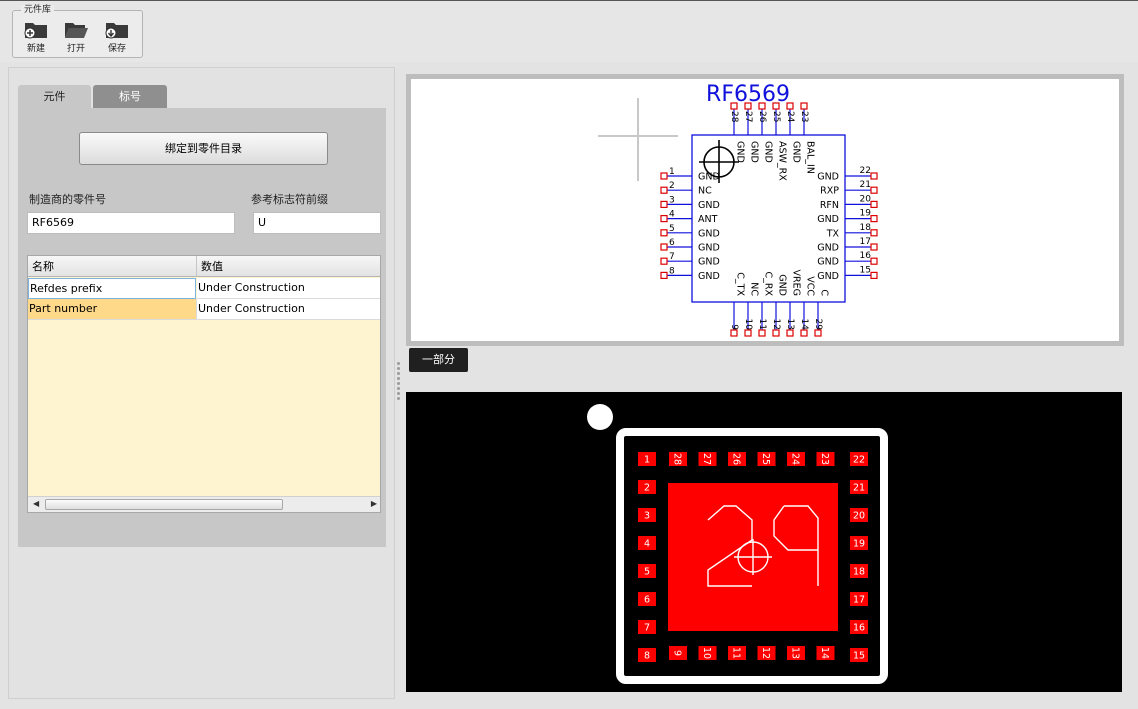 This screenshot has height=709, width=1138. I want to click on pad-number: 16, so click(859, 628).